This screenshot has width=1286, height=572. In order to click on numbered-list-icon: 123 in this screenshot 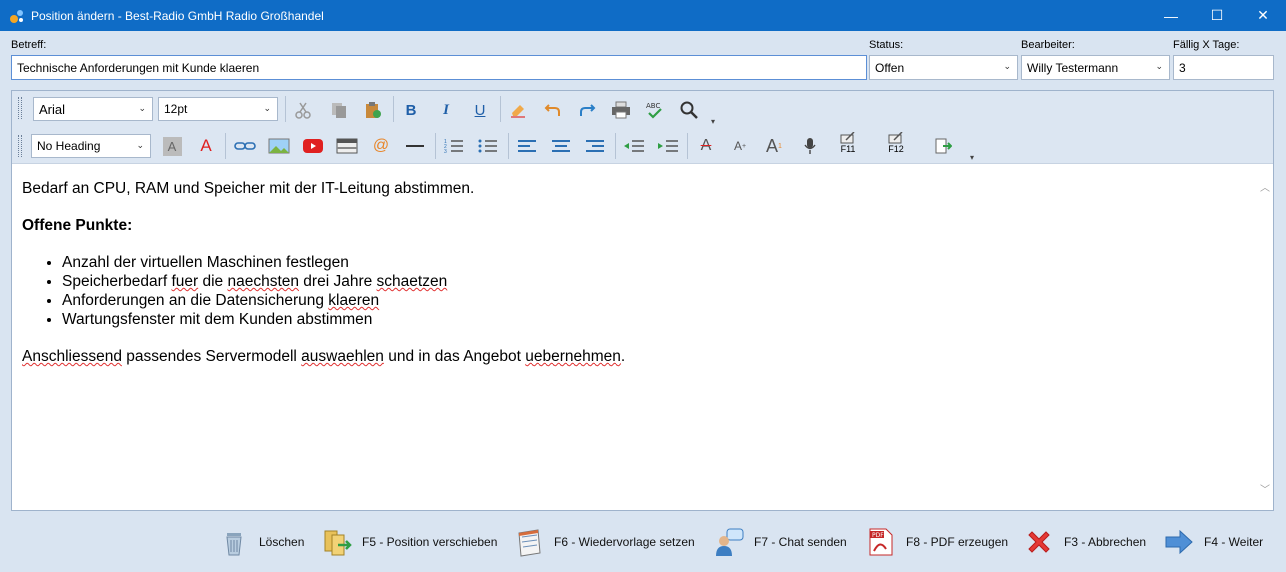, I will do `click(454, 146)`.